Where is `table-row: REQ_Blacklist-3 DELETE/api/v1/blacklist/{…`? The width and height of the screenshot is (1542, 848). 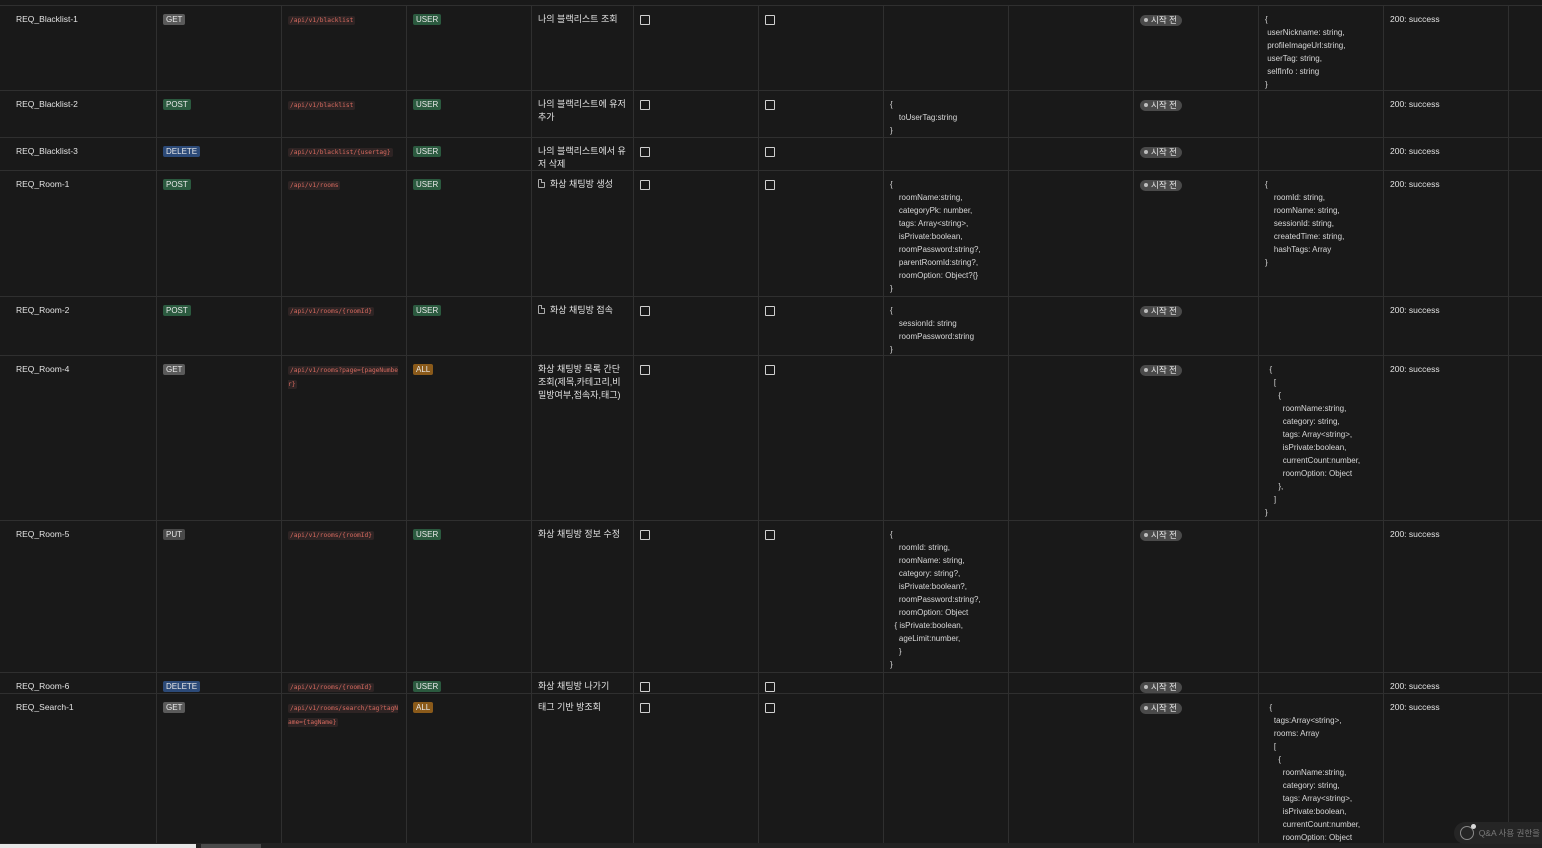 table-row: REQ_Blacklist-3 DELETE/api/v1/blacklist/{… is located at coordinates (771, 154).